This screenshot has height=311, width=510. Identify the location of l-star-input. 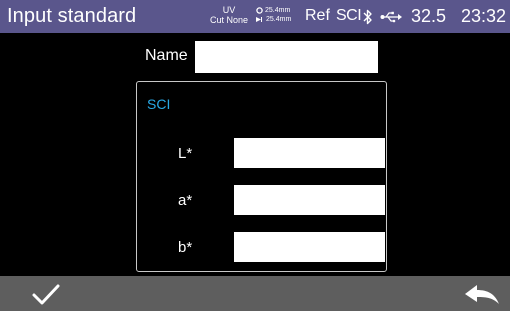
(309, 153).